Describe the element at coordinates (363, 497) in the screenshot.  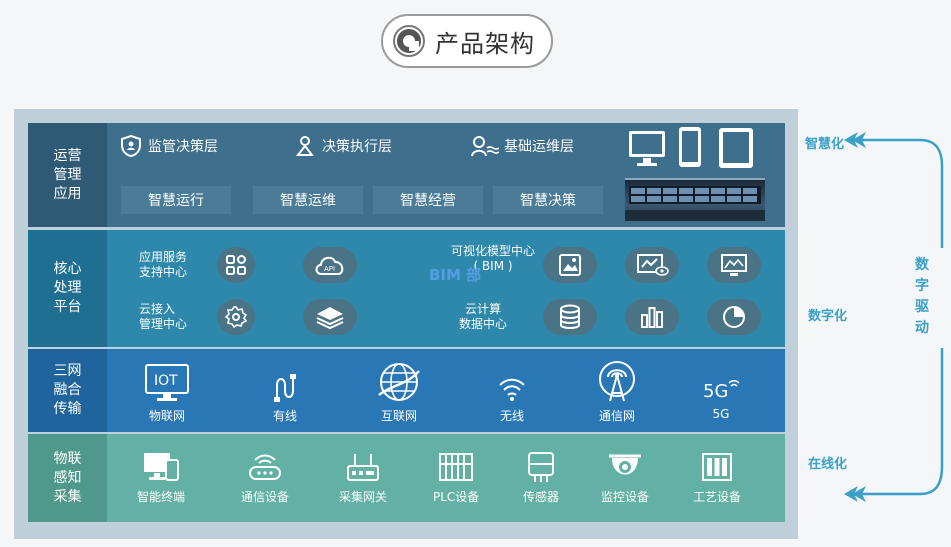
I see `item-label: 采集网关` at that location.